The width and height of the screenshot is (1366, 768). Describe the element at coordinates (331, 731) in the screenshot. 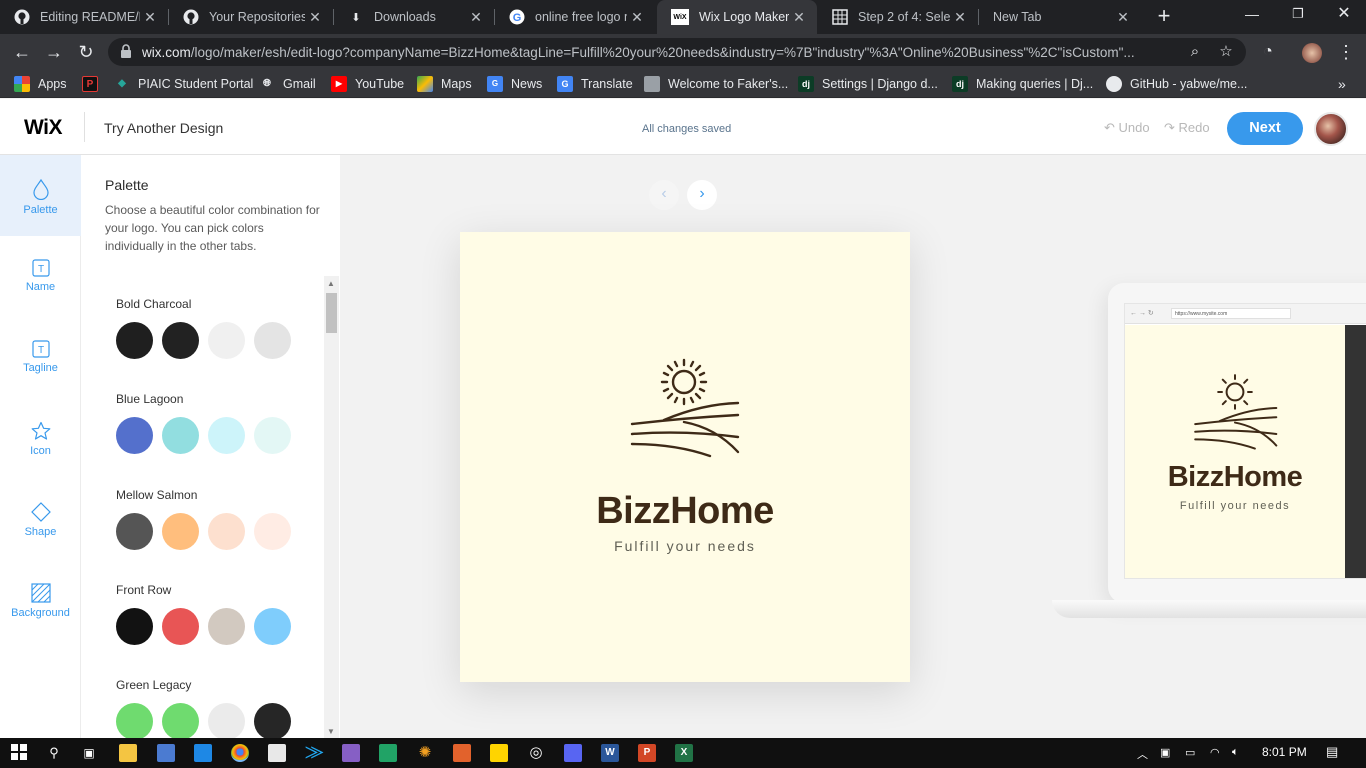

I see `scroll-down-icon: ▼` at that location.